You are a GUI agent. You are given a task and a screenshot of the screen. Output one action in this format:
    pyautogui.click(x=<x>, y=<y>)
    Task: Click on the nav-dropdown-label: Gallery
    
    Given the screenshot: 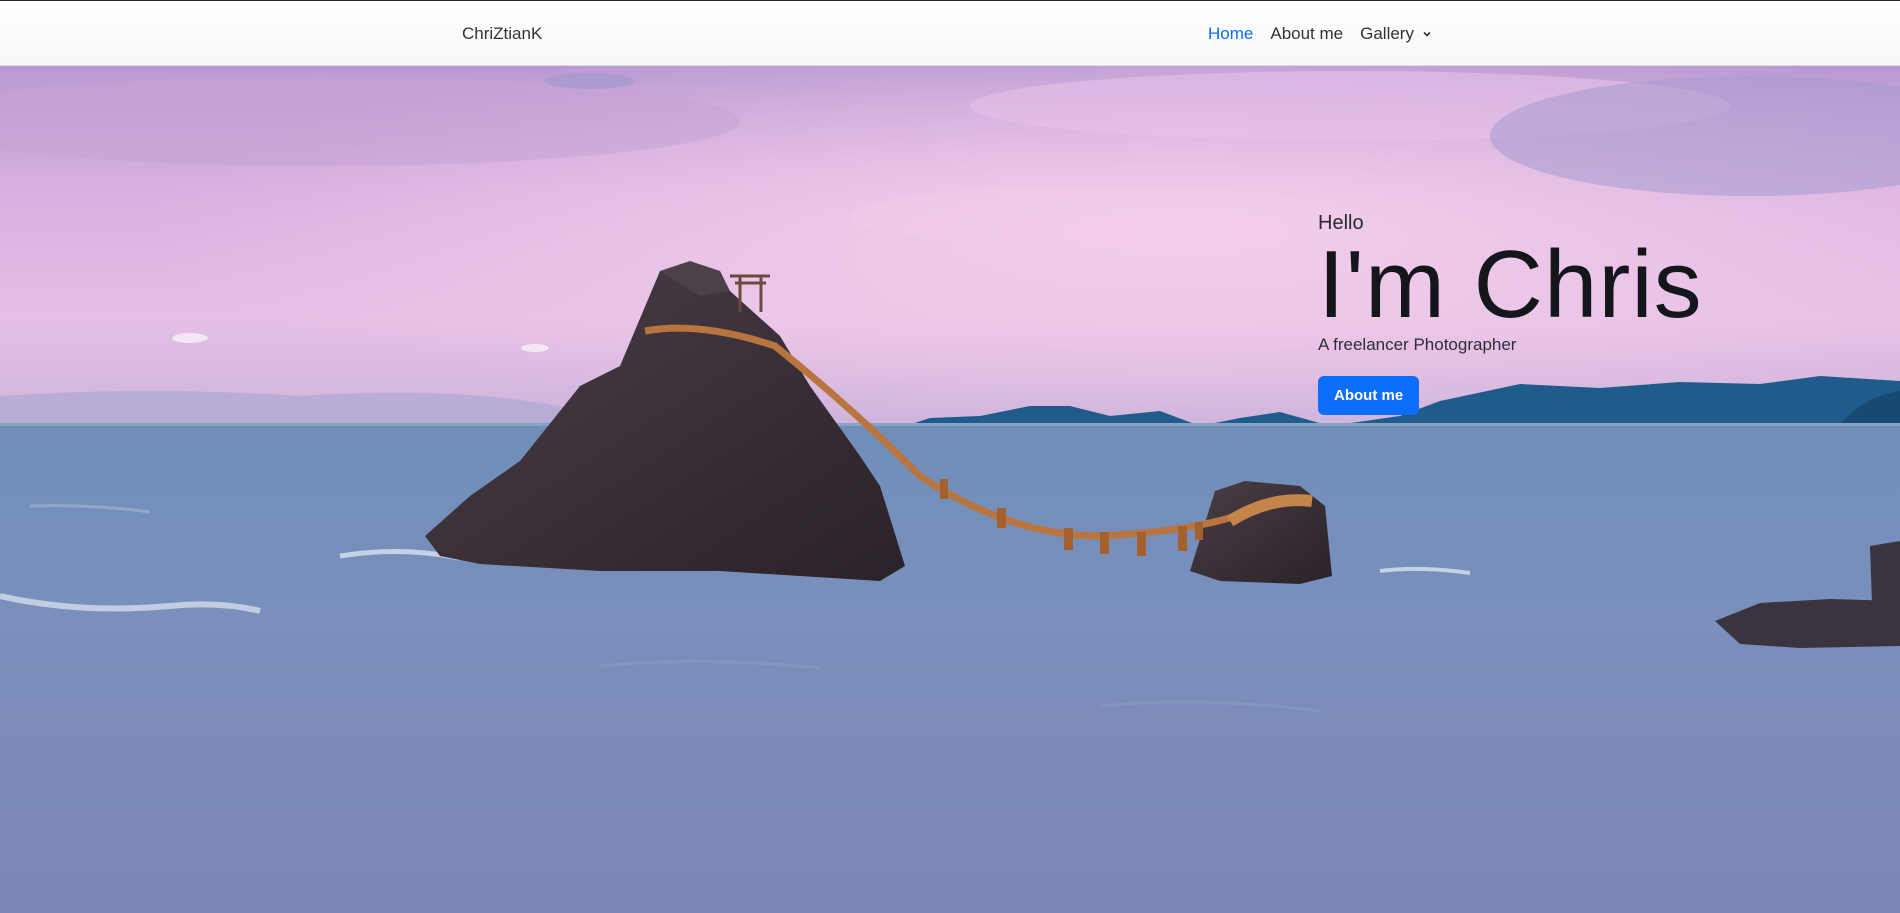 What is the action you would take?
    pyautogui.click(x=1387, y=33)
    